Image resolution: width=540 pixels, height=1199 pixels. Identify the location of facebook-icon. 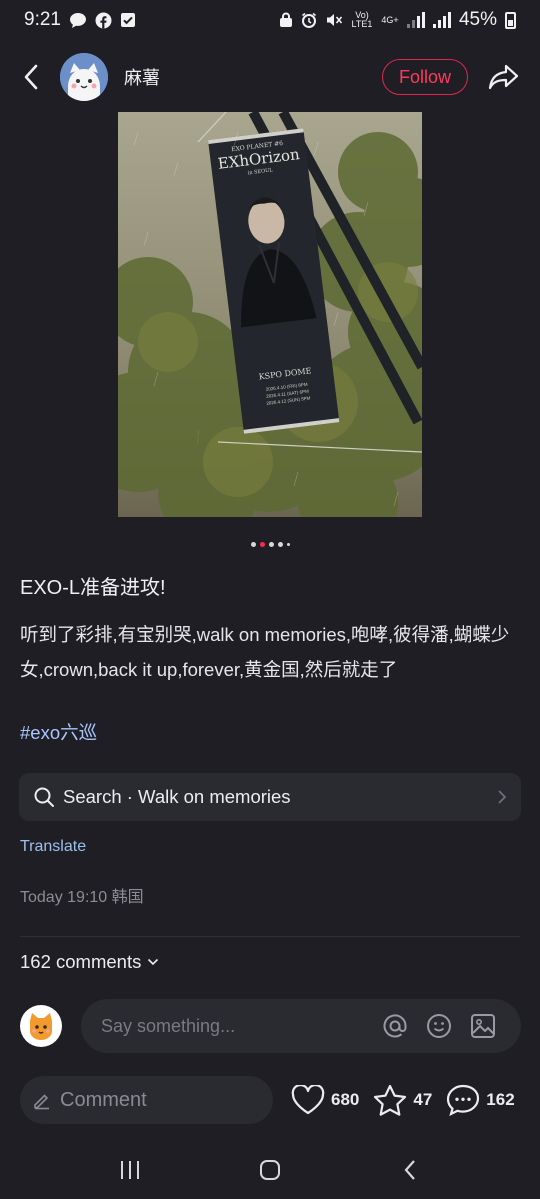
(103, 20).